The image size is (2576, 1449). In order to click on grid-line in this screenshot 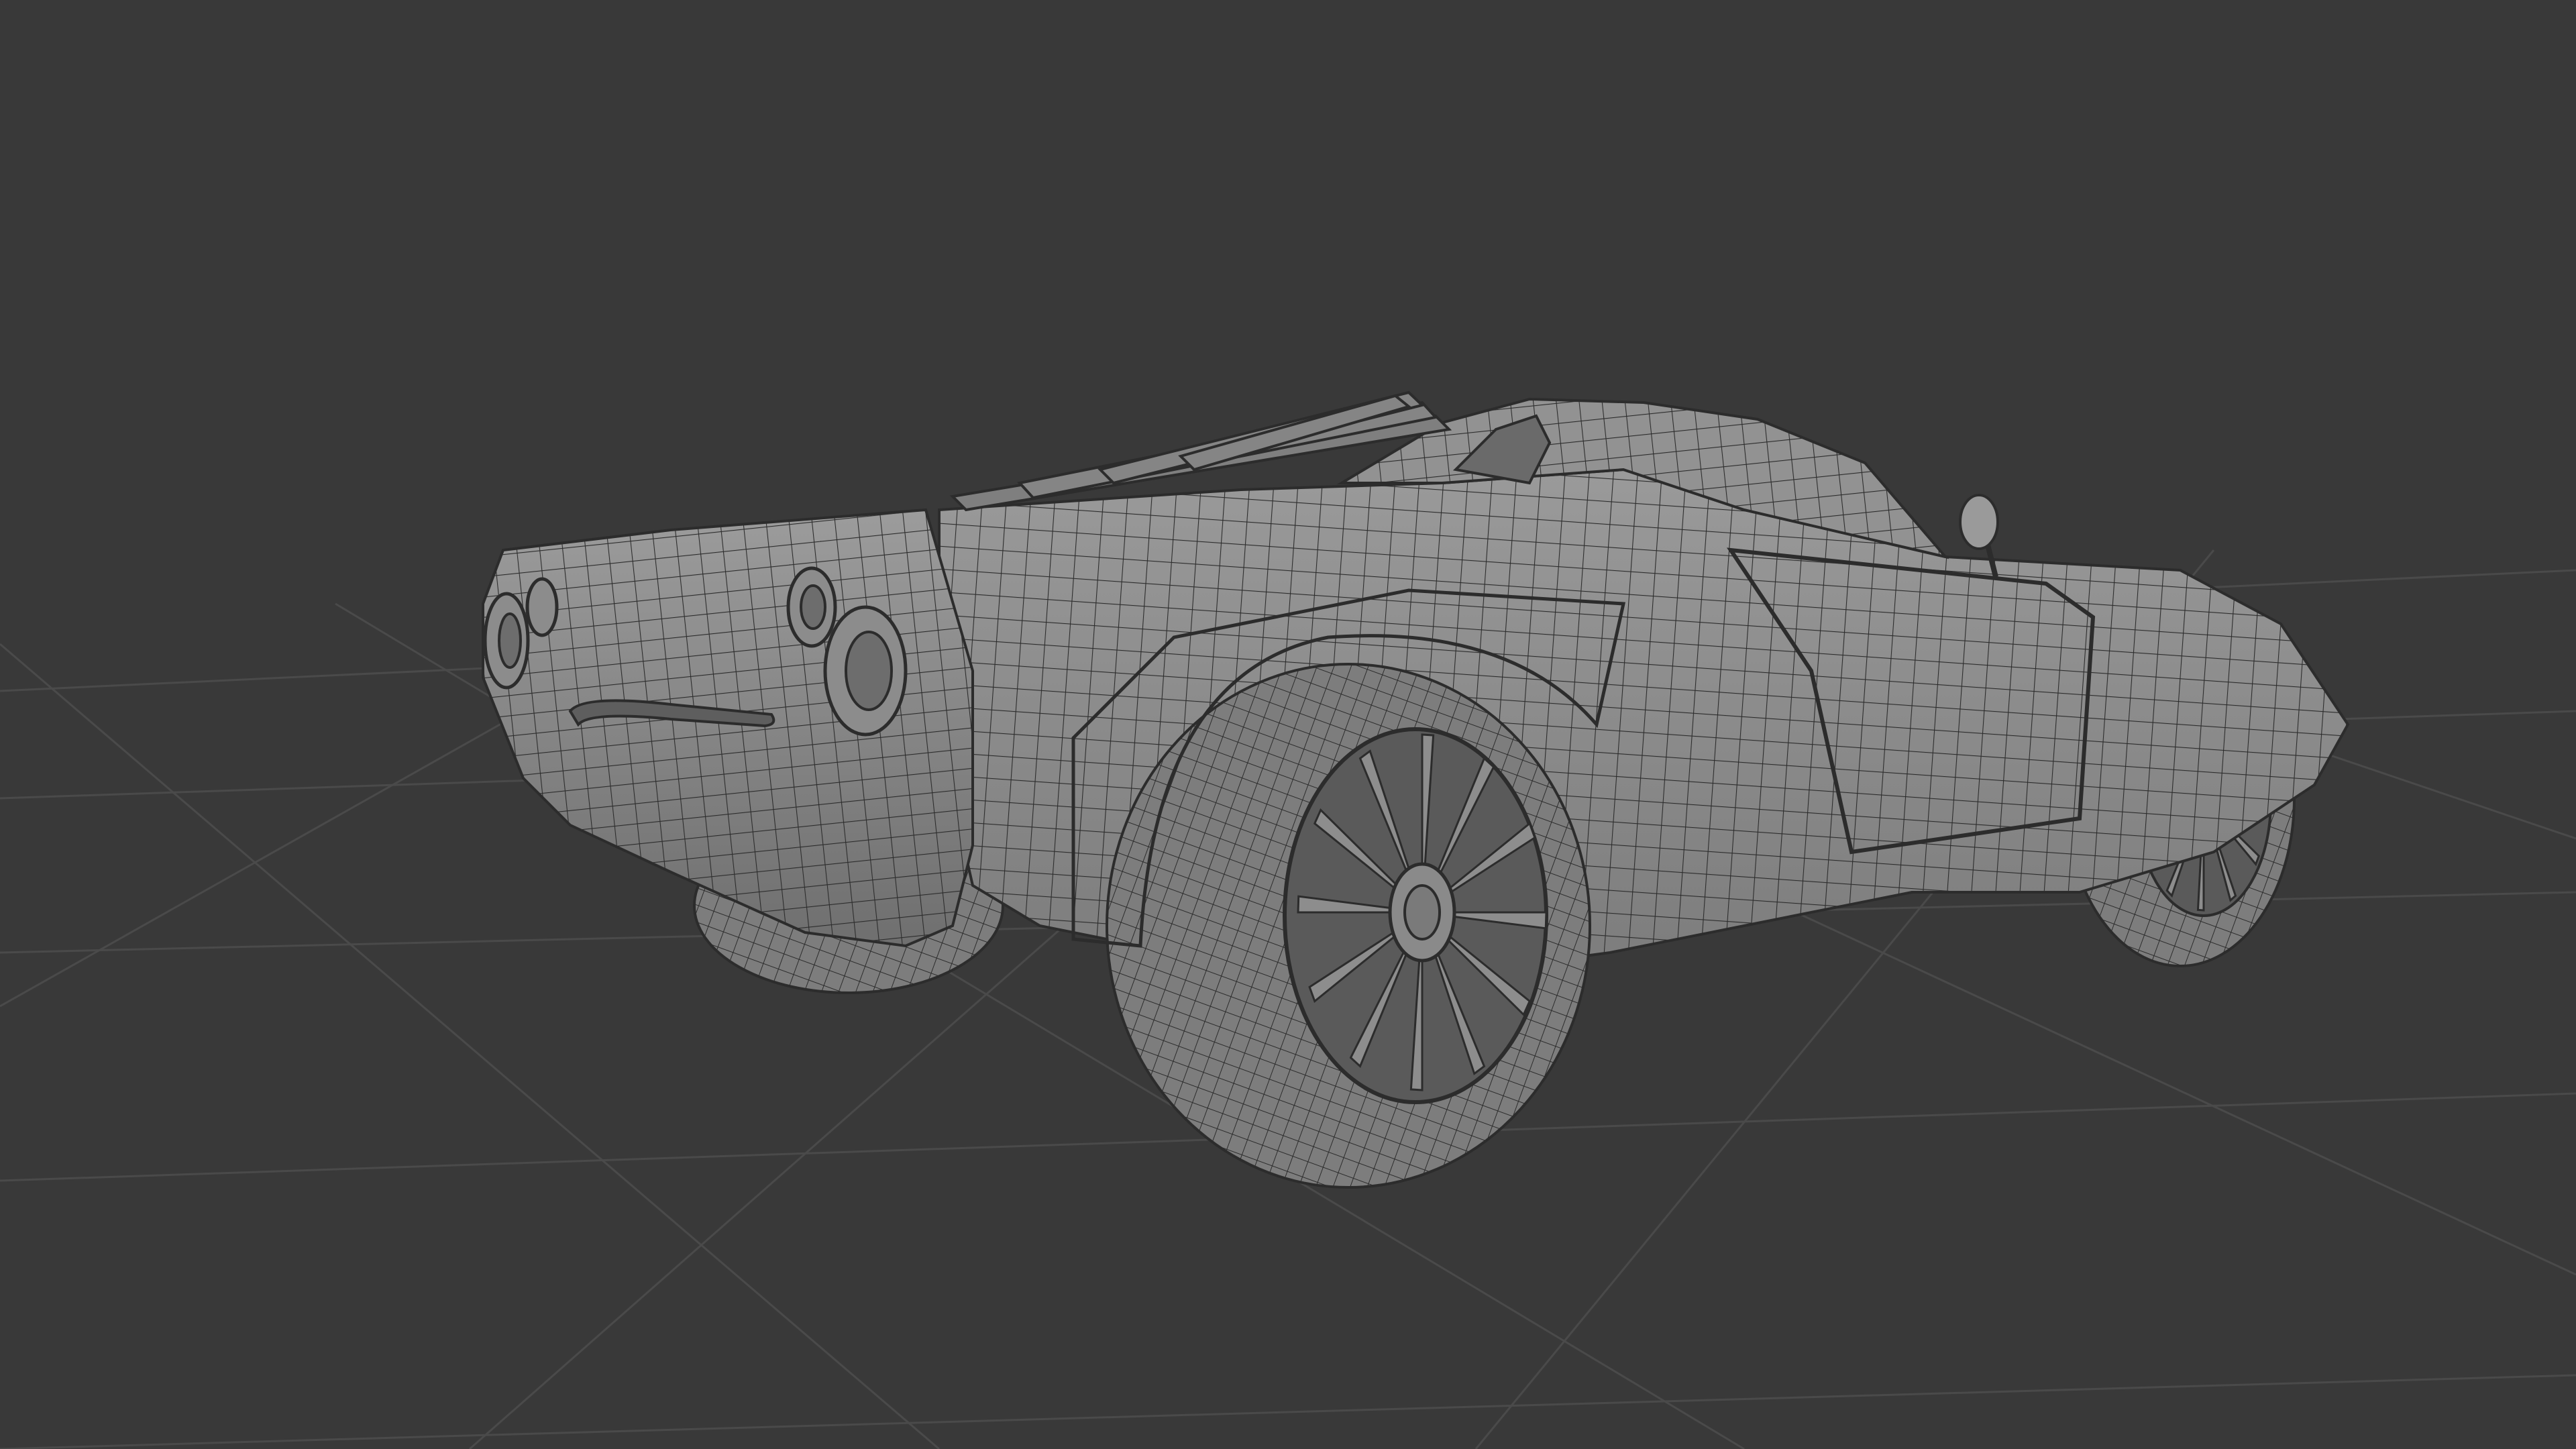, I will do `click(1288, 1411)`.